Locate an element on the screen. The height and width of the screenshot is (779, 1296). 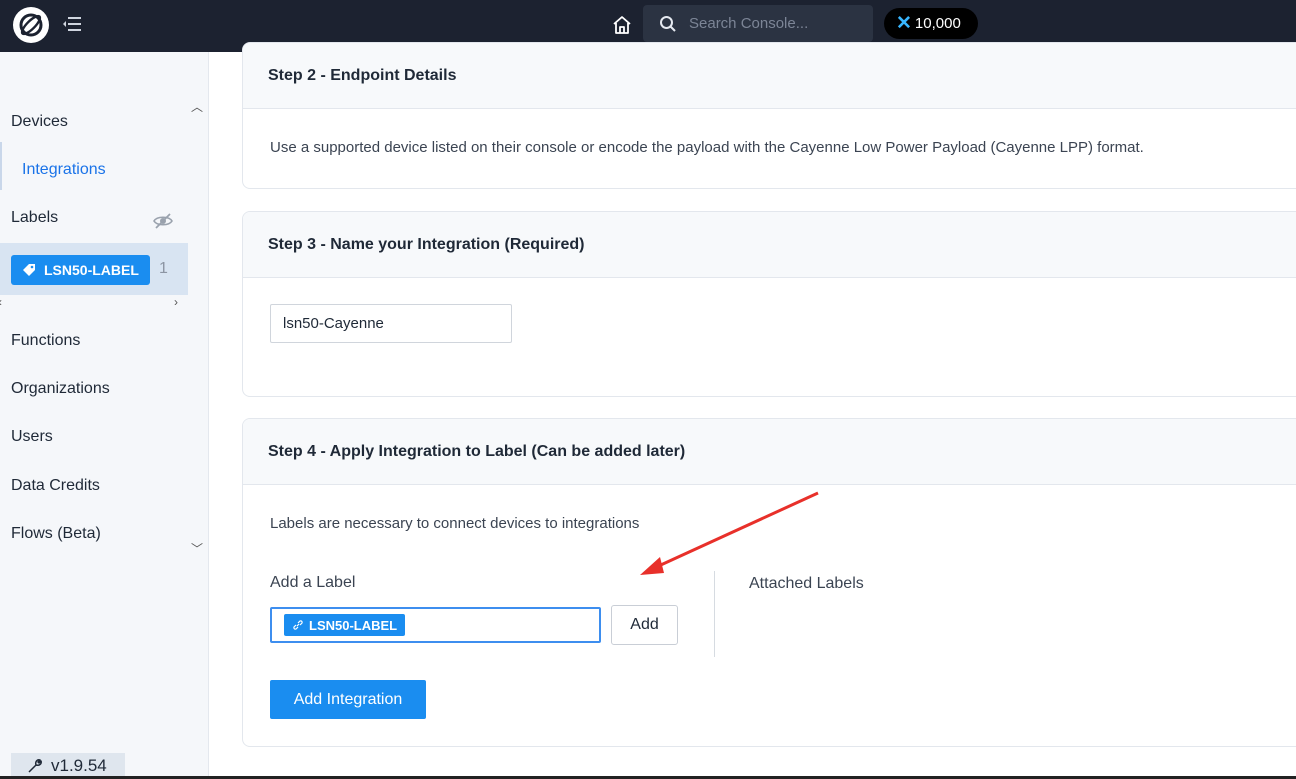
label-select-input: LSN50-LABEL is located at coordinates (435, 625).